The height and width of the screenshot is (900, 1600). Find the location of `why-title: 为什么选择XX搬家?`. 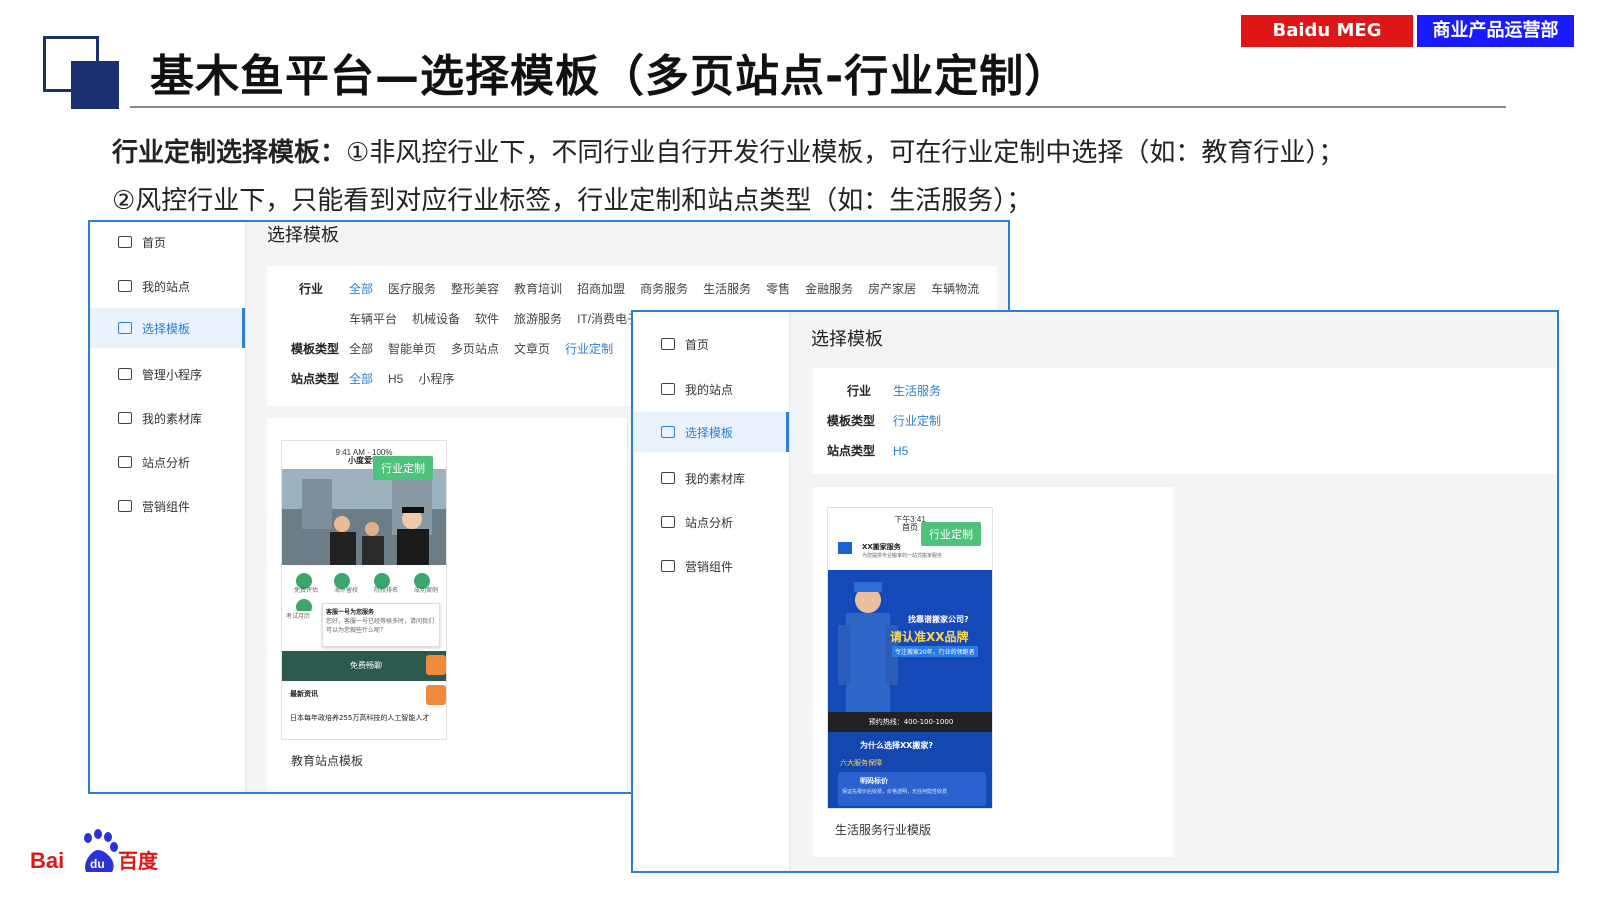

why-title: 为什么选择XX搬家? is located at coordinates (896, 745).